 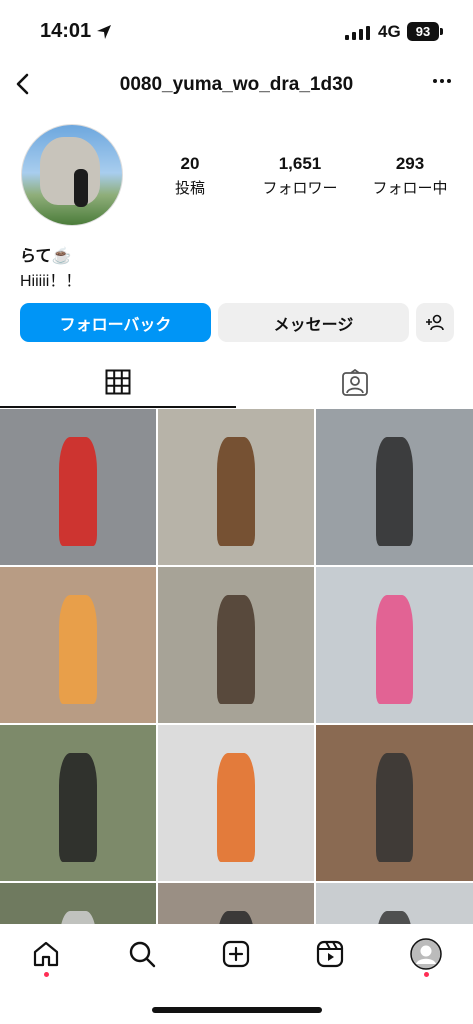 I want to click on nav-create, so click(x=236, y=954).